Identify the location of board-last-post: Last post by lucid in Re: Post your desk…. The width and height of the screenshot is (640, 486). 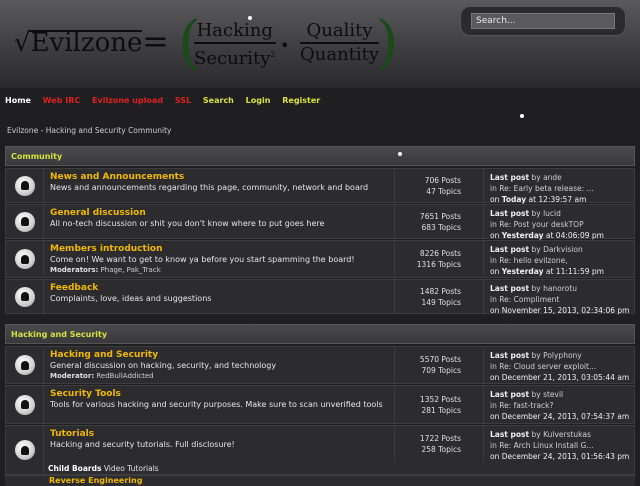
(547, 224).